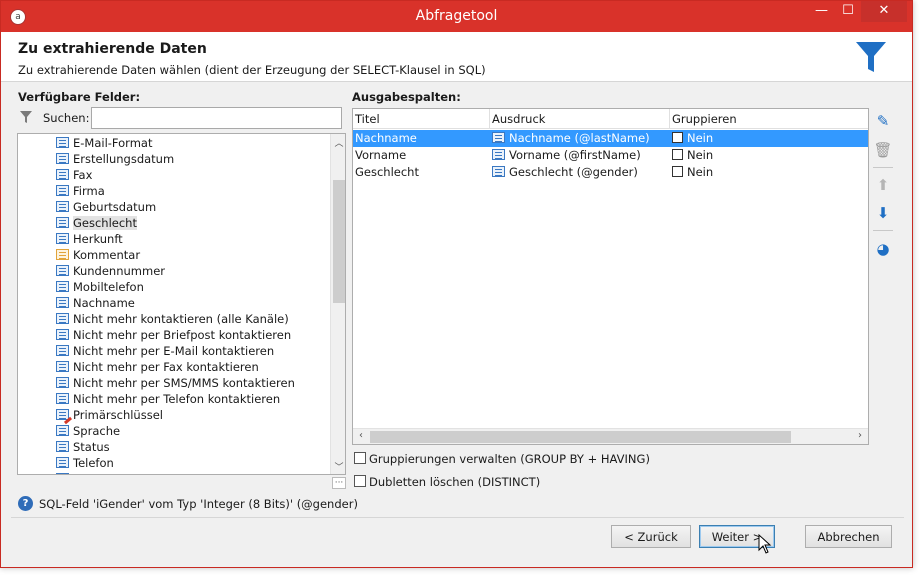 The height and width of the screenshot is (576, 921). Describe the element at coordinates (883, 121) in the screenshot. I see `add-expression-icon: ✎` at that location.